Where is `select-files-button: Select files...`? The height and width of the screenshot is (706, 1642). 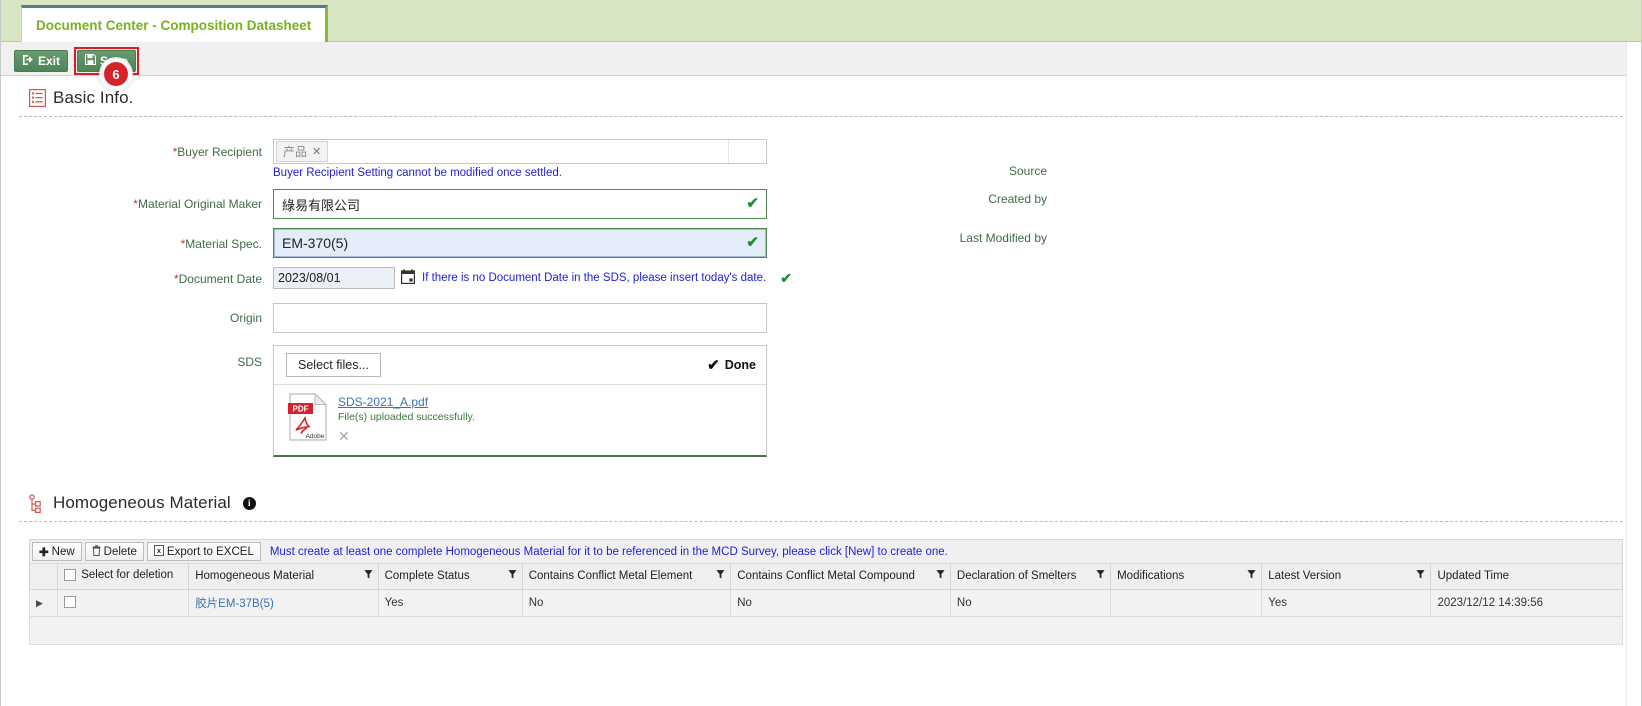
select-files-button: Select files... is located at coordinates (333, 365).